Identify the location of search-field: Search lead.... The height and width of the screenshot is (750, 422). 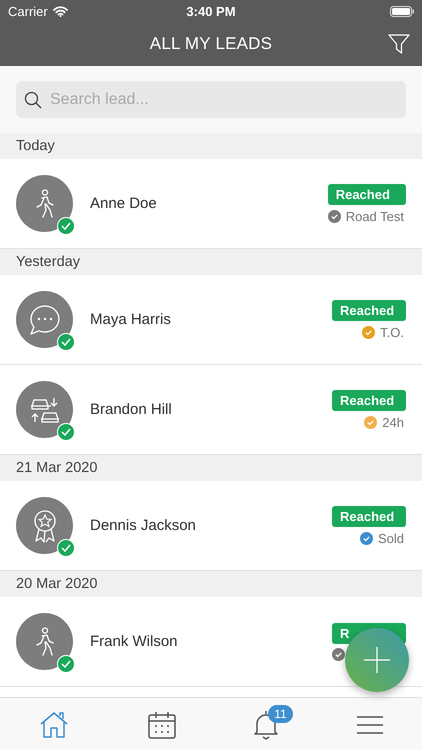
(211, 99).